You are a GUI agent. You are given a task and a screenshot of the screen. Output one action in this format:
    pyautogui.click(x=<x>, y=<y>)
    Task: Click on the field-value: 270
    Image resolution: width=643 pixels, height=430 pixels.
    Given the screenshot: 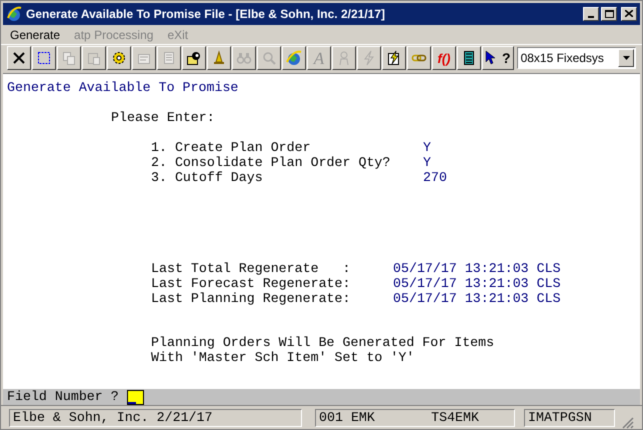 What is the action you would take?
    pyautogui.click(x=435, y=177)
    